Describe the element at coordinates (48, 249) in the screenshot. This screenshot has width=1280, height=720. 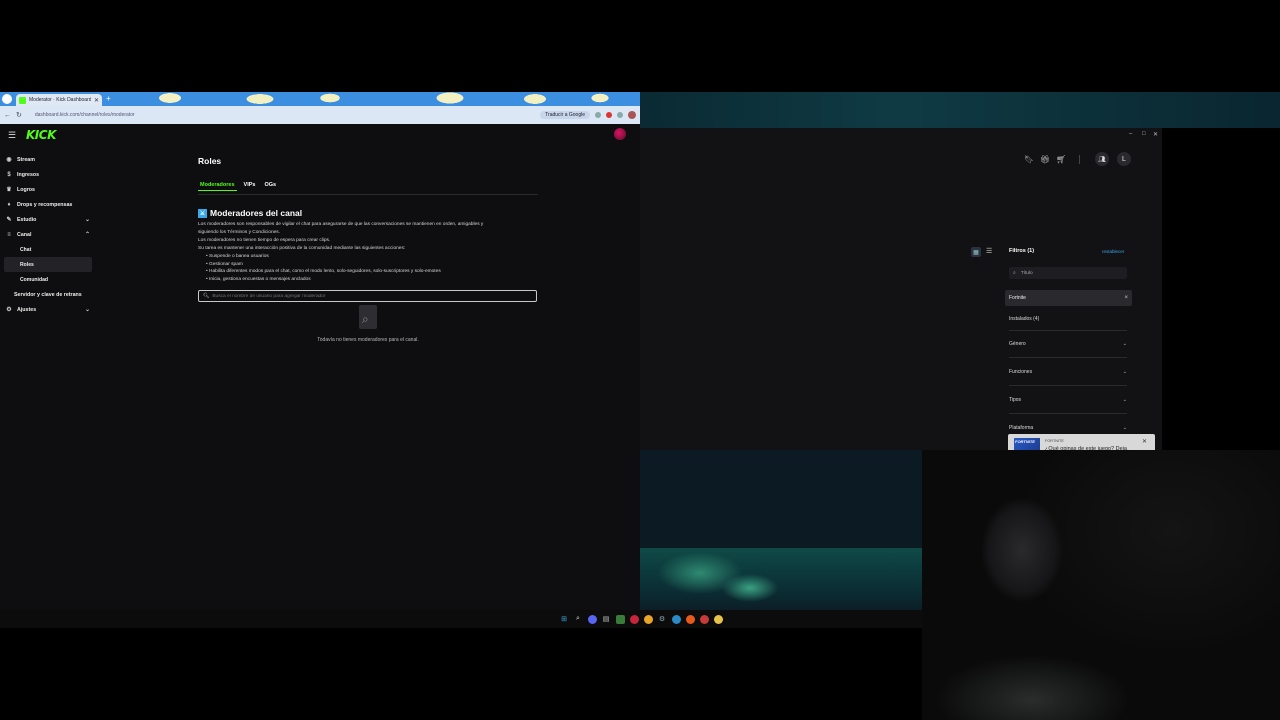
I see `sidebar-item-chat: Chat` at that location.